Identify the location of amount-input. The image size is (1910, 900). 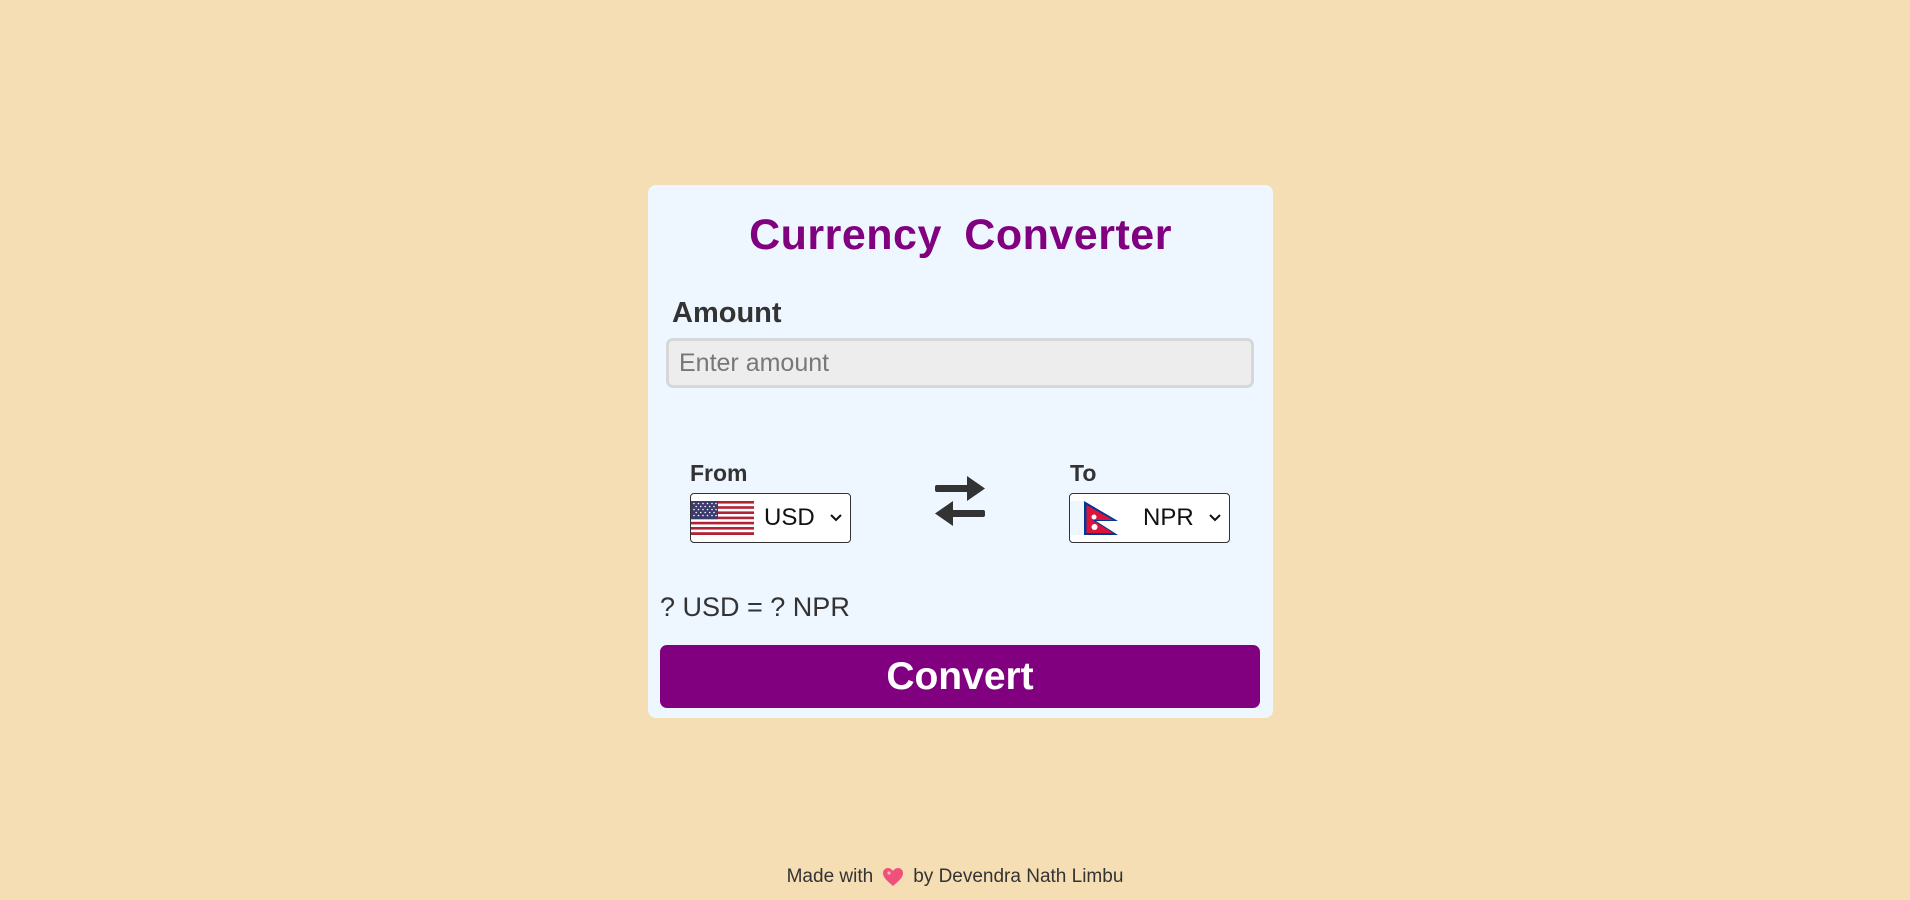
(960, 363).